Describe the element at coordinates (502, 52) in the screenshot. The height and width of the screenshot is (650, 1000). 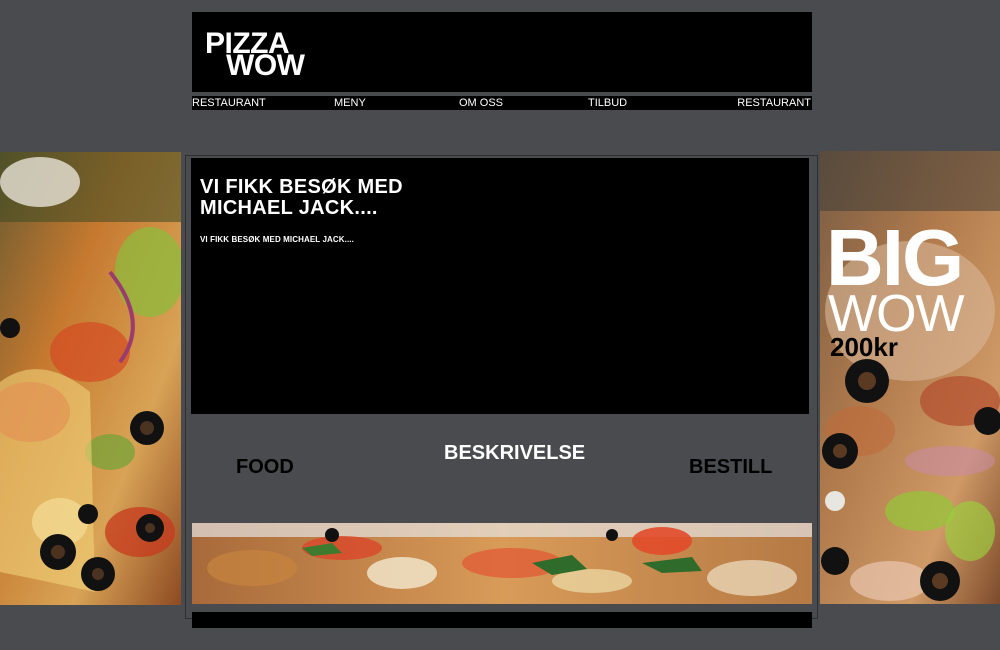
I see `site-header: PIZZA WOW` at that location.